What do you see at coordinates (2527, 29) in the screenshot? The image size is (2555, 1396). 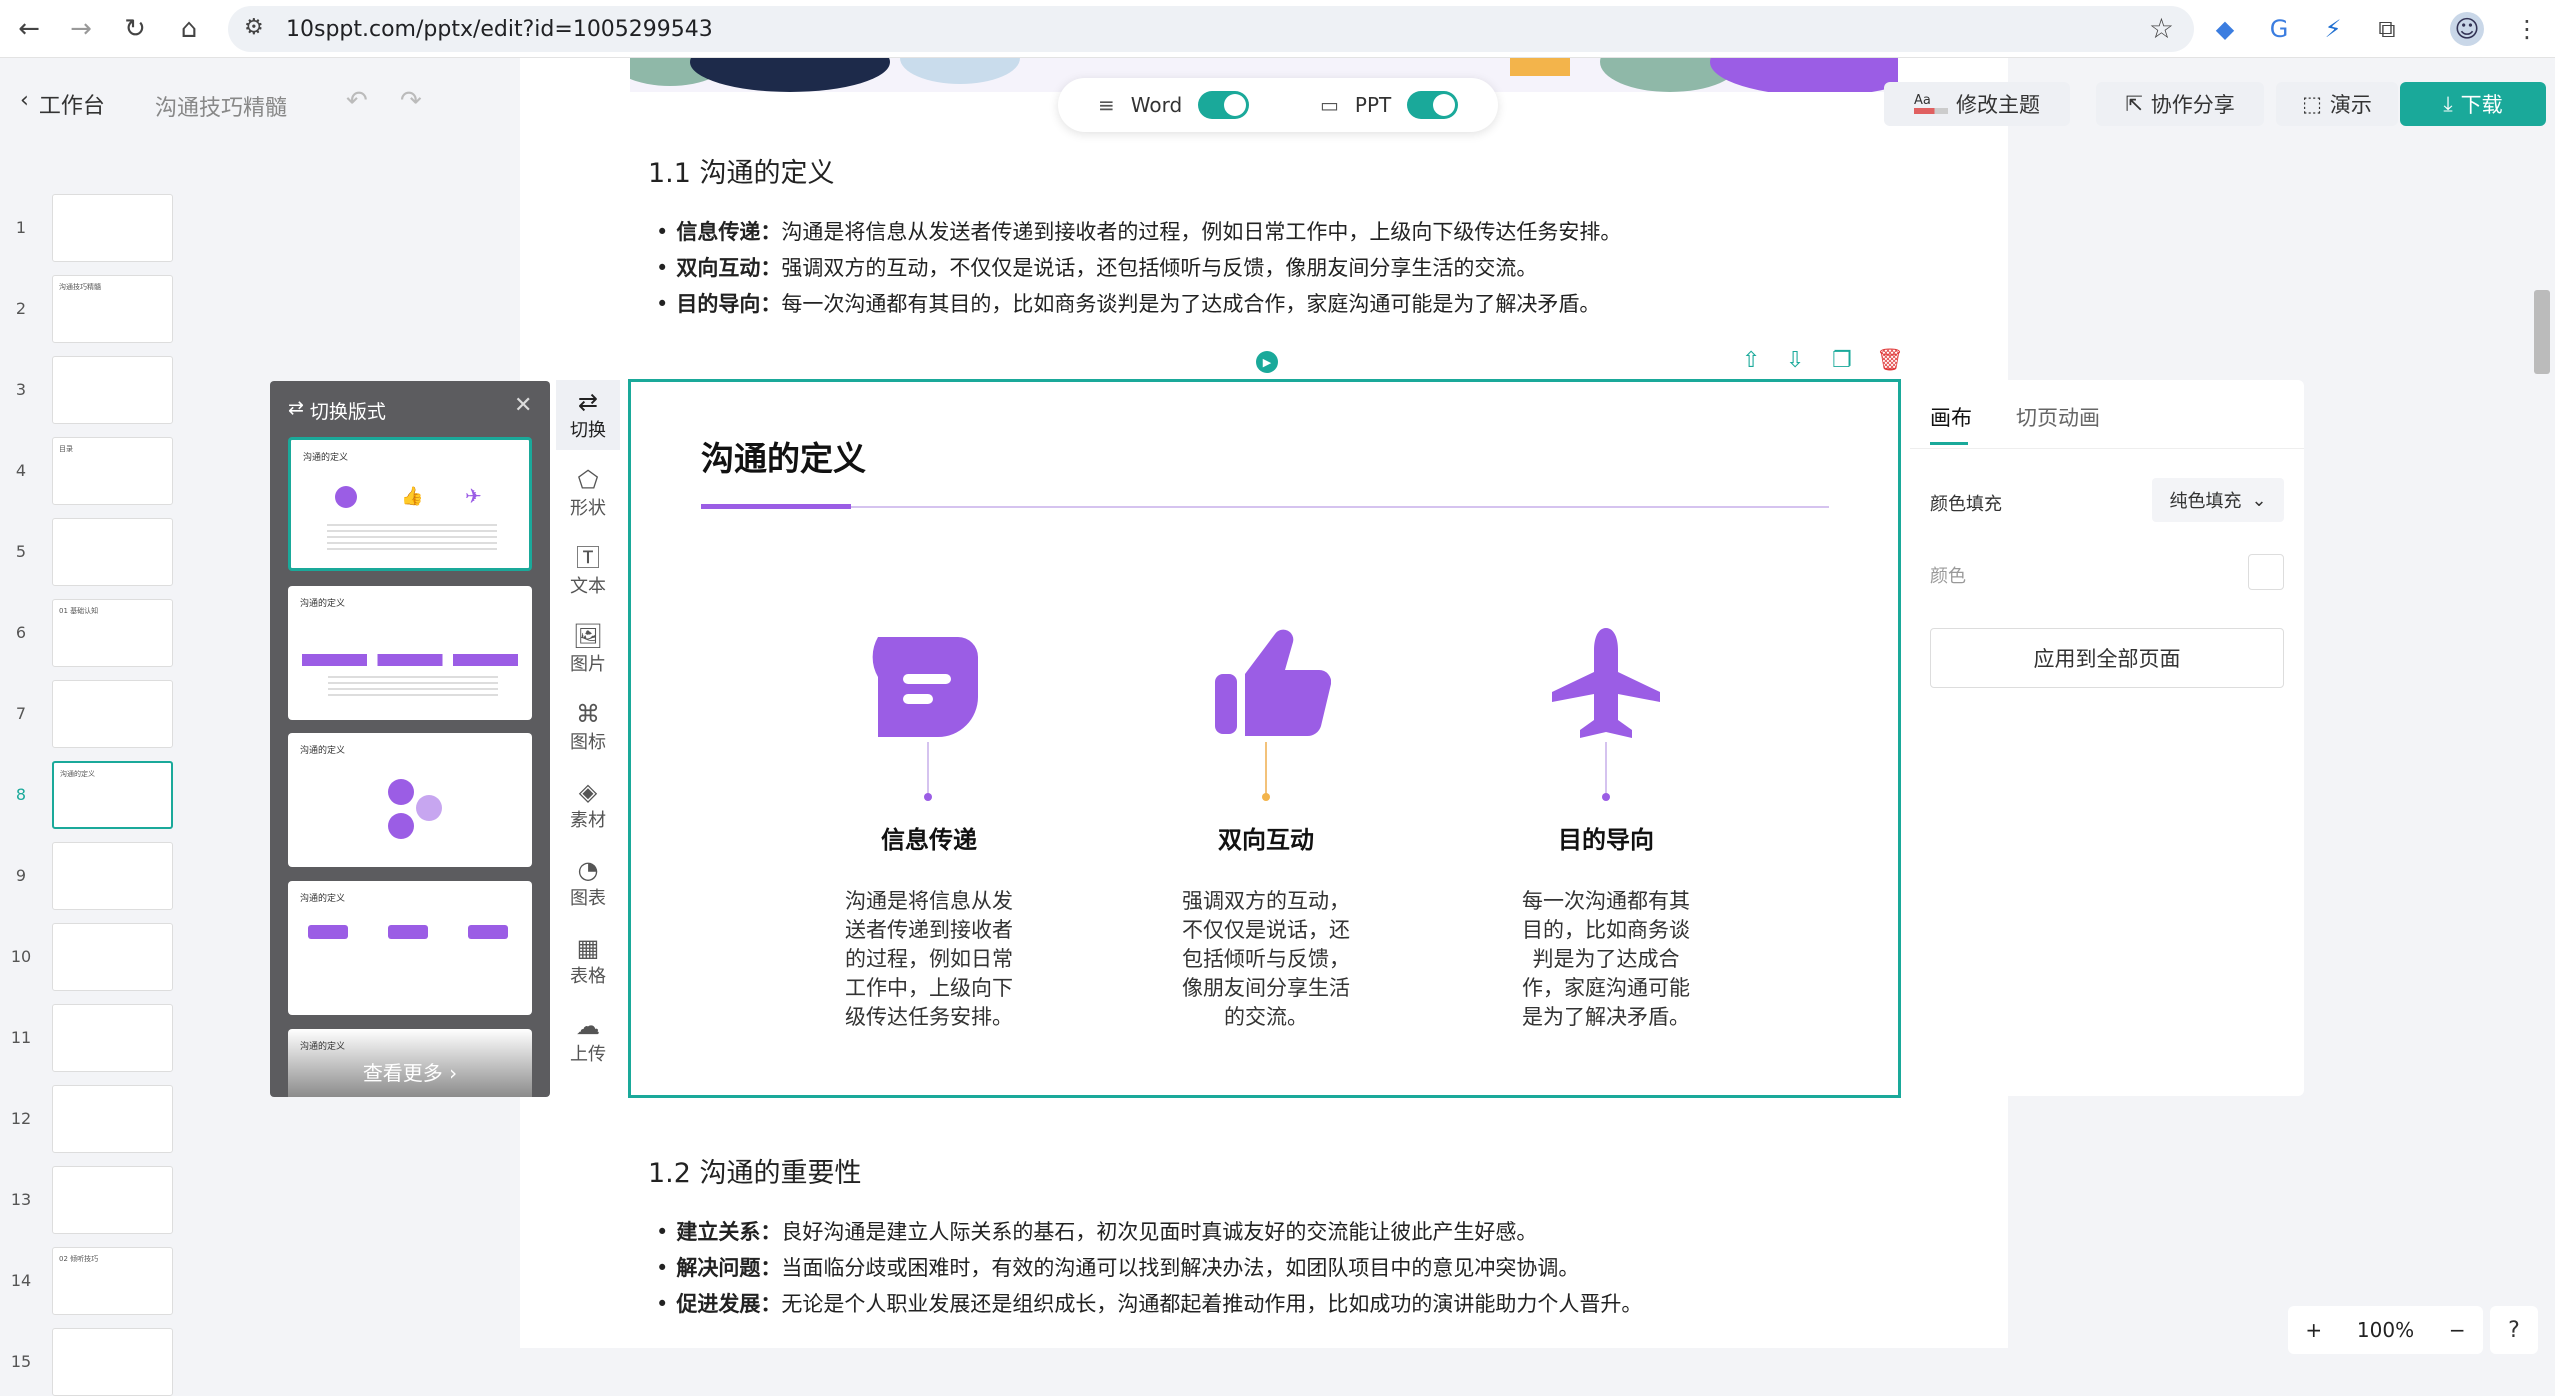 I see `menu-dots-icon: ⋮` at bounding box center [2527, 29].